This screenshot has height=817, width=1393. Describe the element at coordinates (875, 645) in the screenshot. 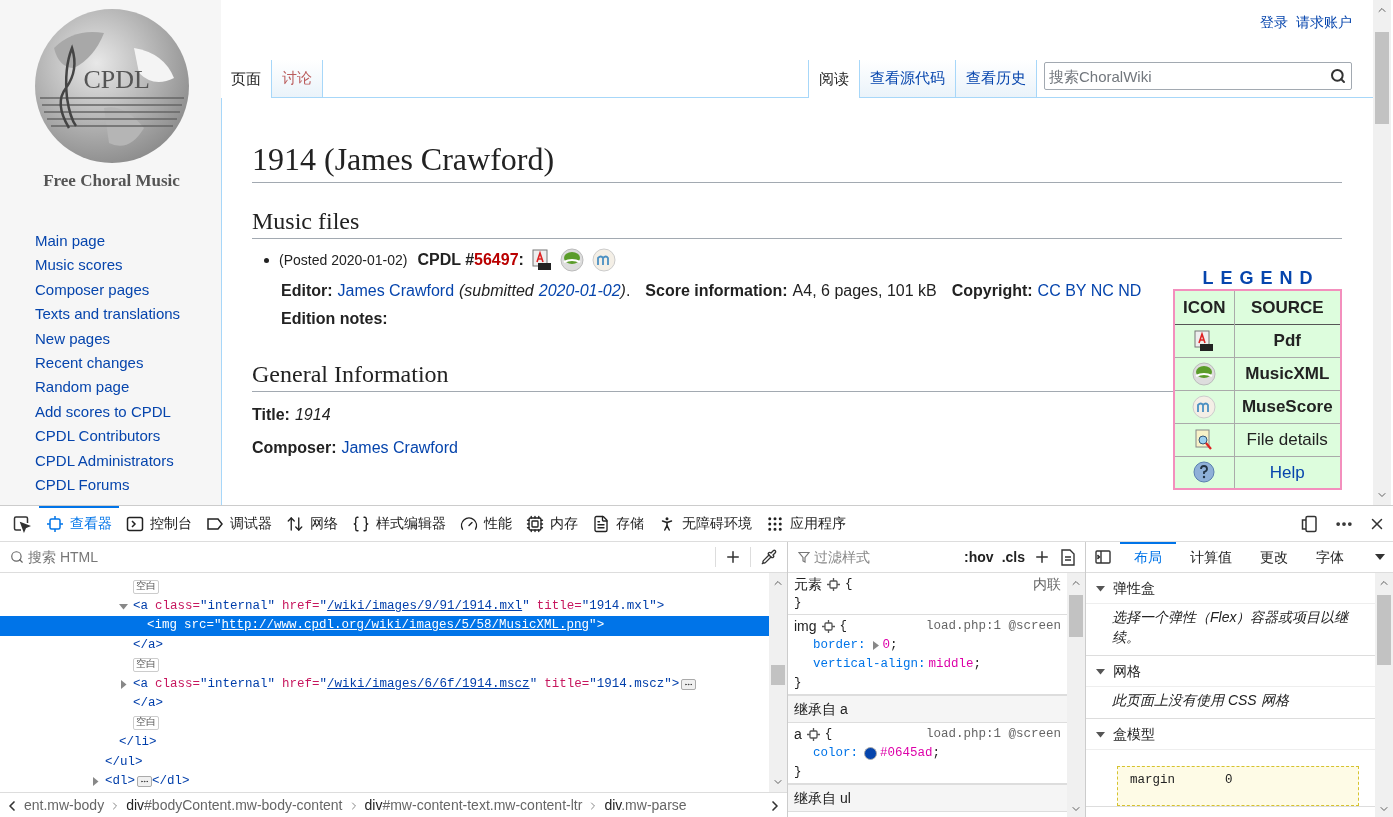

I see `expand-icon` at that location.